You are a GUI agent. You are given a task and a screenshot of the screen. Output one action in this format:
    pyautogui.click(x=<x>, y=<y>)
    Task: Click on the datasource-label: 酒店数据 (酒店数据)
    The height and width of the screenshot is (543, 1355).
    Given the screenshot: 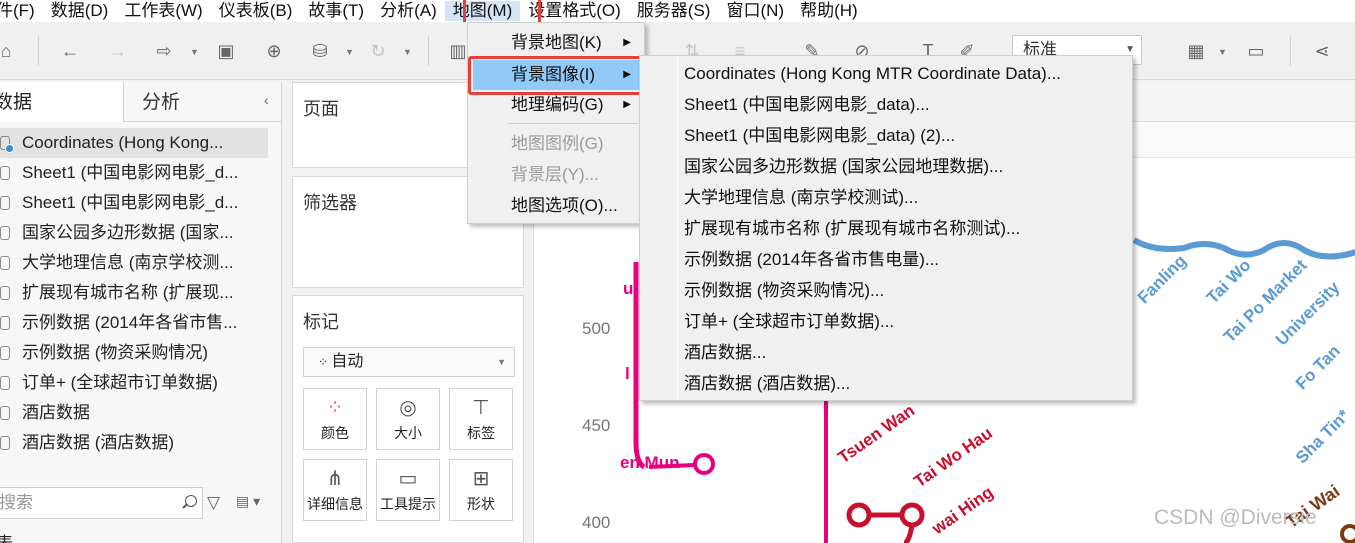 What is the action you would take?
    pyautogui.click(x=98, y=442)
    